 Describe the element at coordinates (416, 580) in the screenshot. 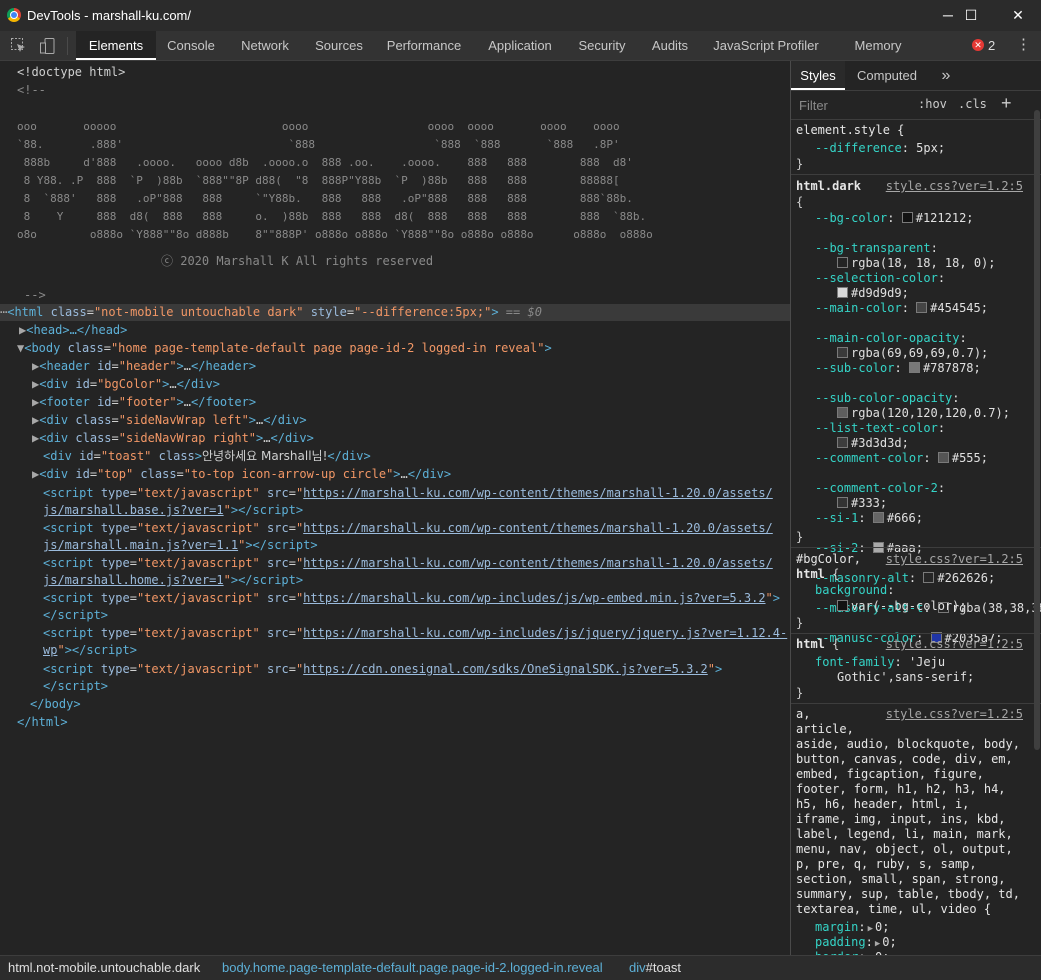

I see `dom-node-script-cont: js/marshall.home.js?ver=1"></script>` at that location.